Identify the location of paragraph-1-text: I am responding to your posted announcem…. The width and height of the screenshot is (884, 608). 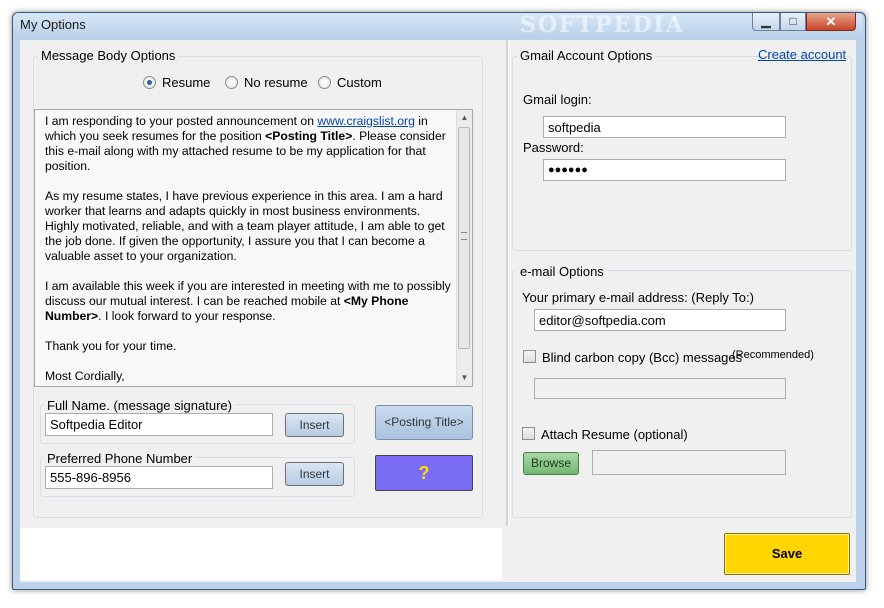
(181, 121).